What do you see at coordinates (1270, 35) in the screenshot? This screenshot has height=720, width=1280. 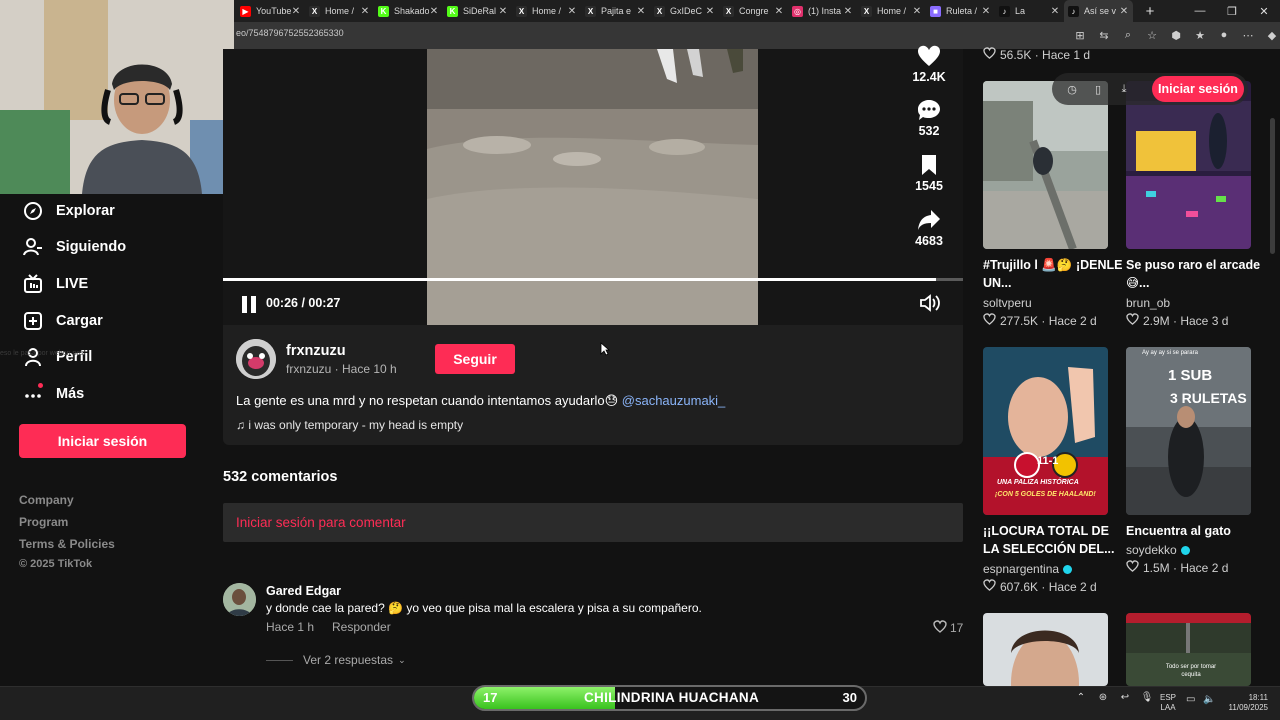 I see `copilot-icon: ◆` at bounding box center [1270, 35].